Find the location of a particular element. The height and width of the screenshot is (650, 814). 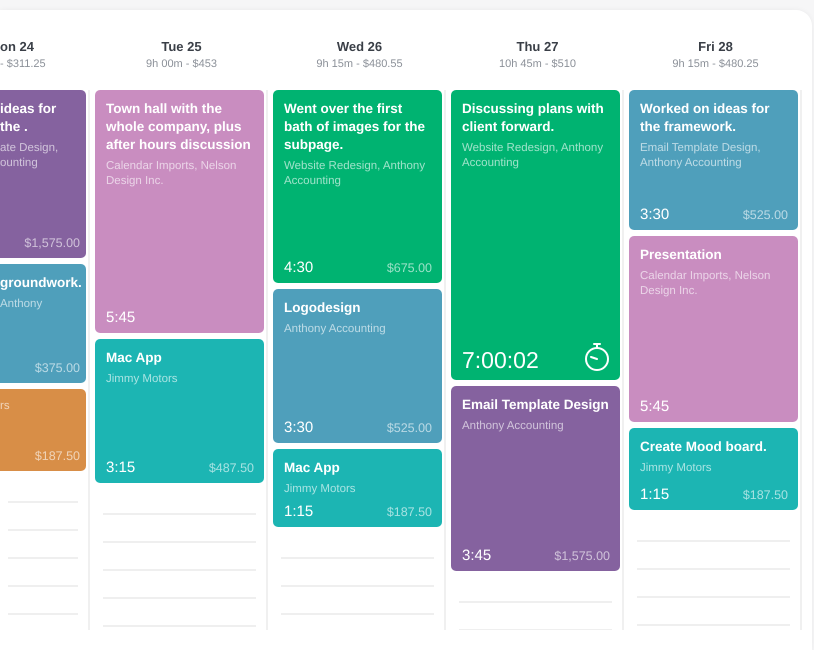

time-entry-card: Logodesign Anthony Accounting 3:30 $525.00 is located at coordinates (357, 366).